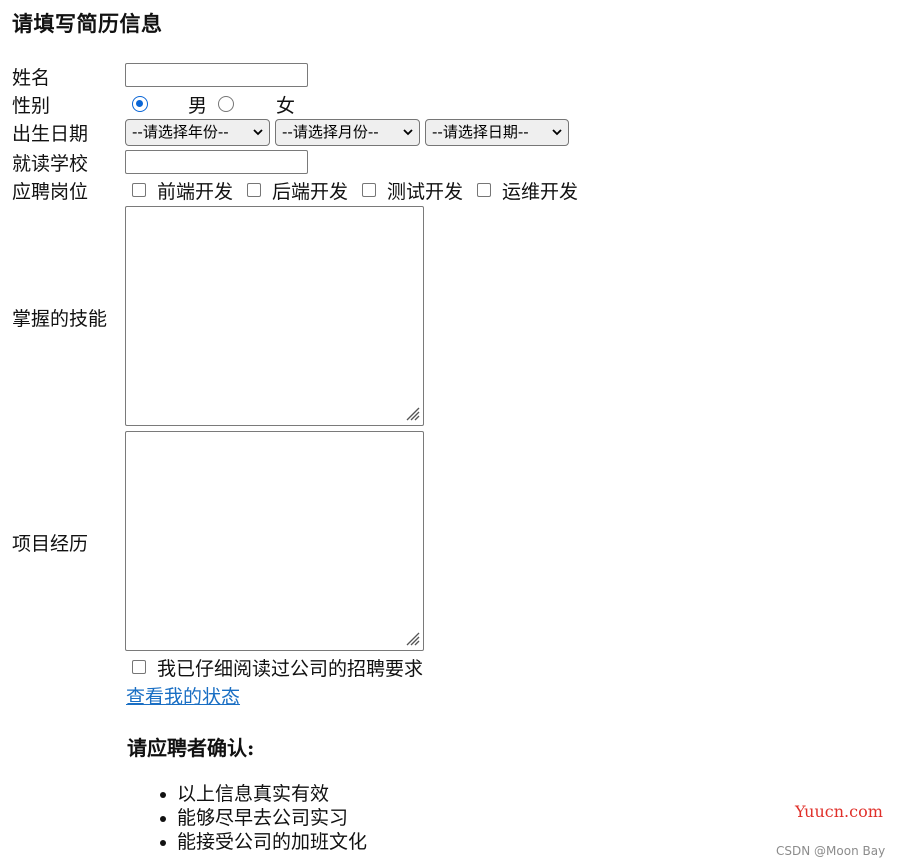 The image size is (904, 868). What do you see at coordinates (50, 164) in the screenshot?
I see `school-label: 就读学校` at bounding box center [50, 164].